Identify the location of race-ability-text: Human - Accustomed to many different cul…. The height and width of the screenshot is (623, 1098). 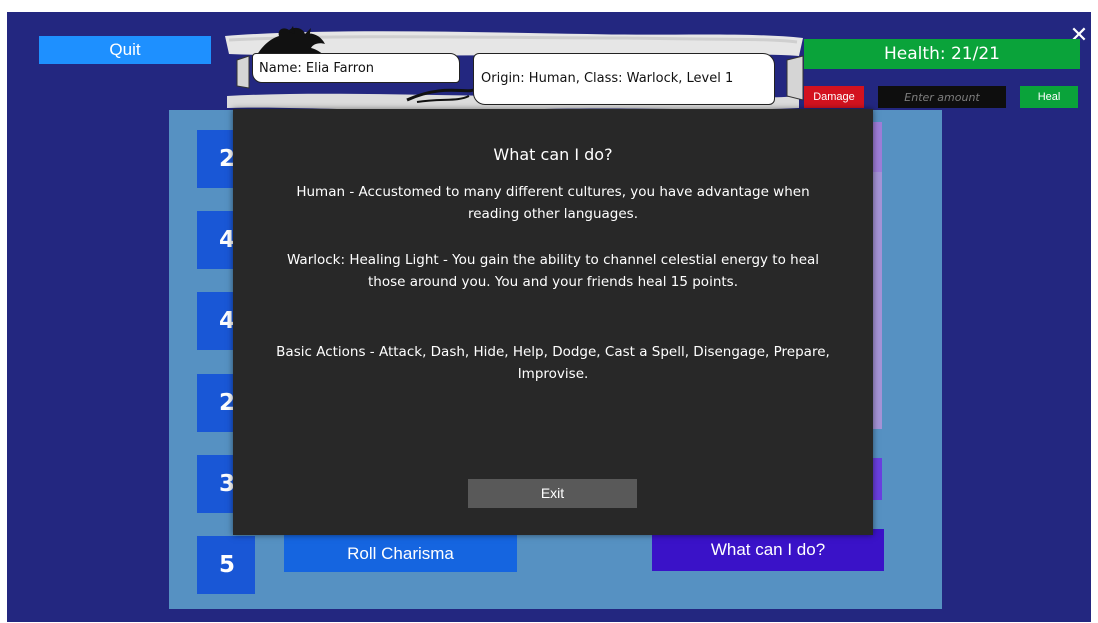
(553, 203).